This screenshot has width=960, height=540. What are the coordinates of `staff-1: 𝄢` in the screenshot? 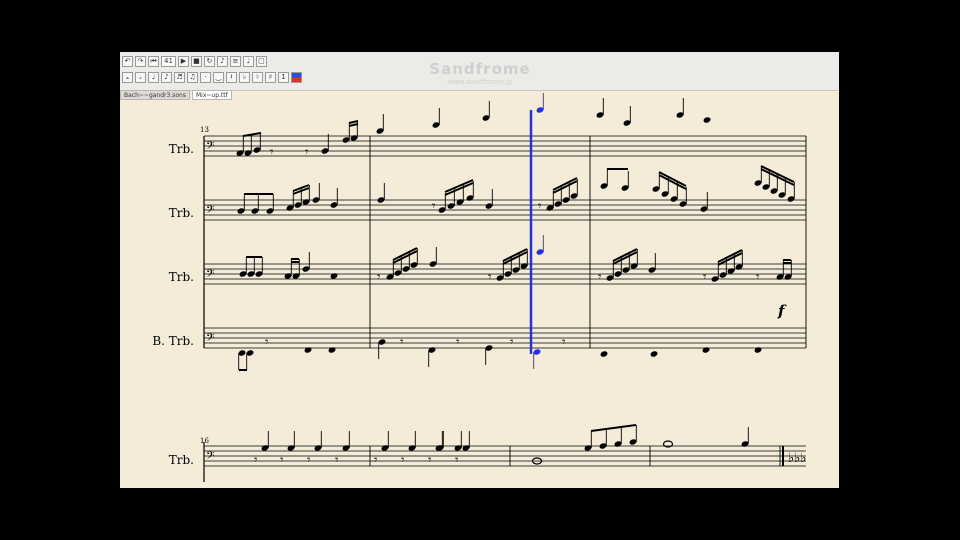 It's located at (505, 210).